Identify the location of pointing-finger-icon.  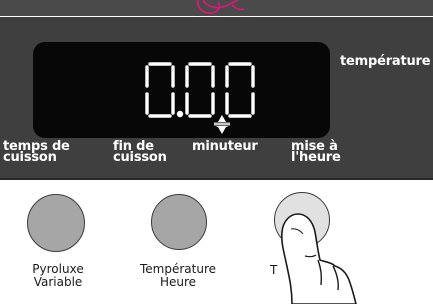
(319, 258).